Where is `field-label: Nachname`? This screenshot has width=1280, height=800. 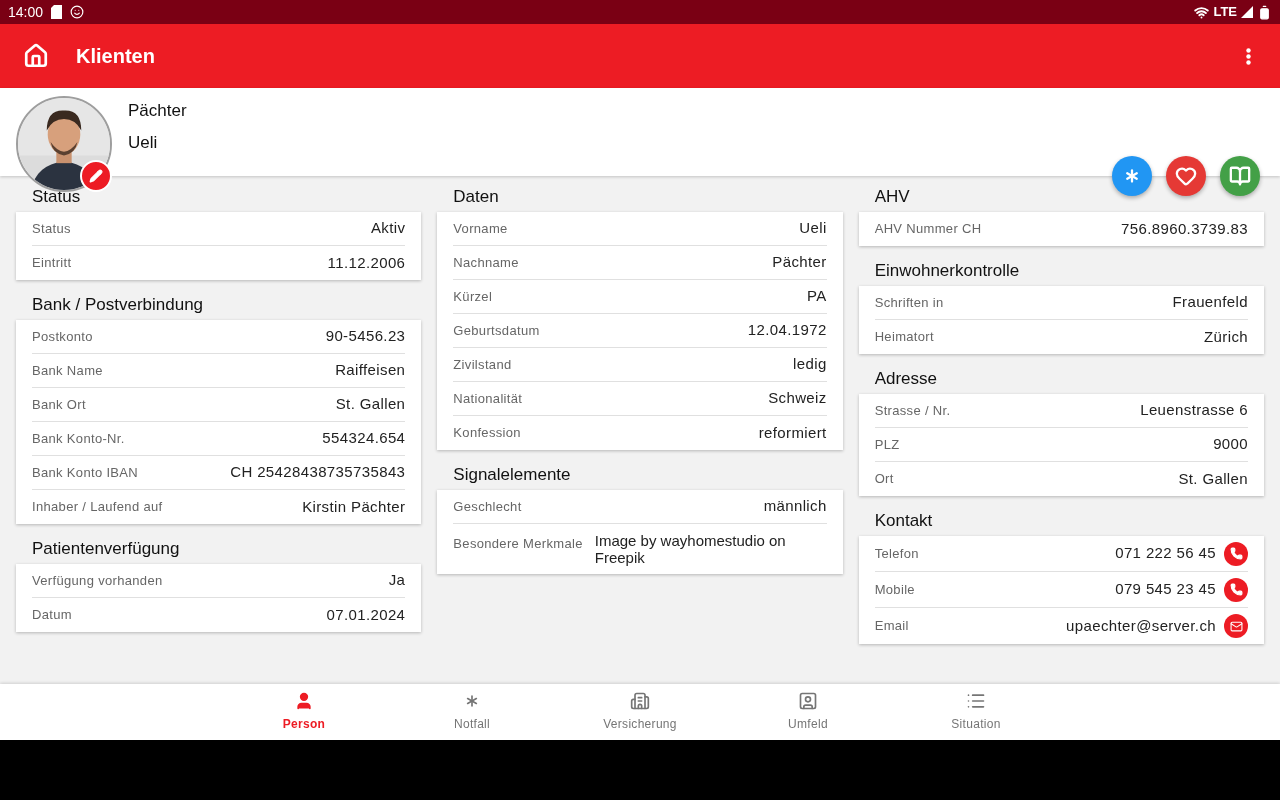 field-label: Nachname is located at coordinates (486, 262).